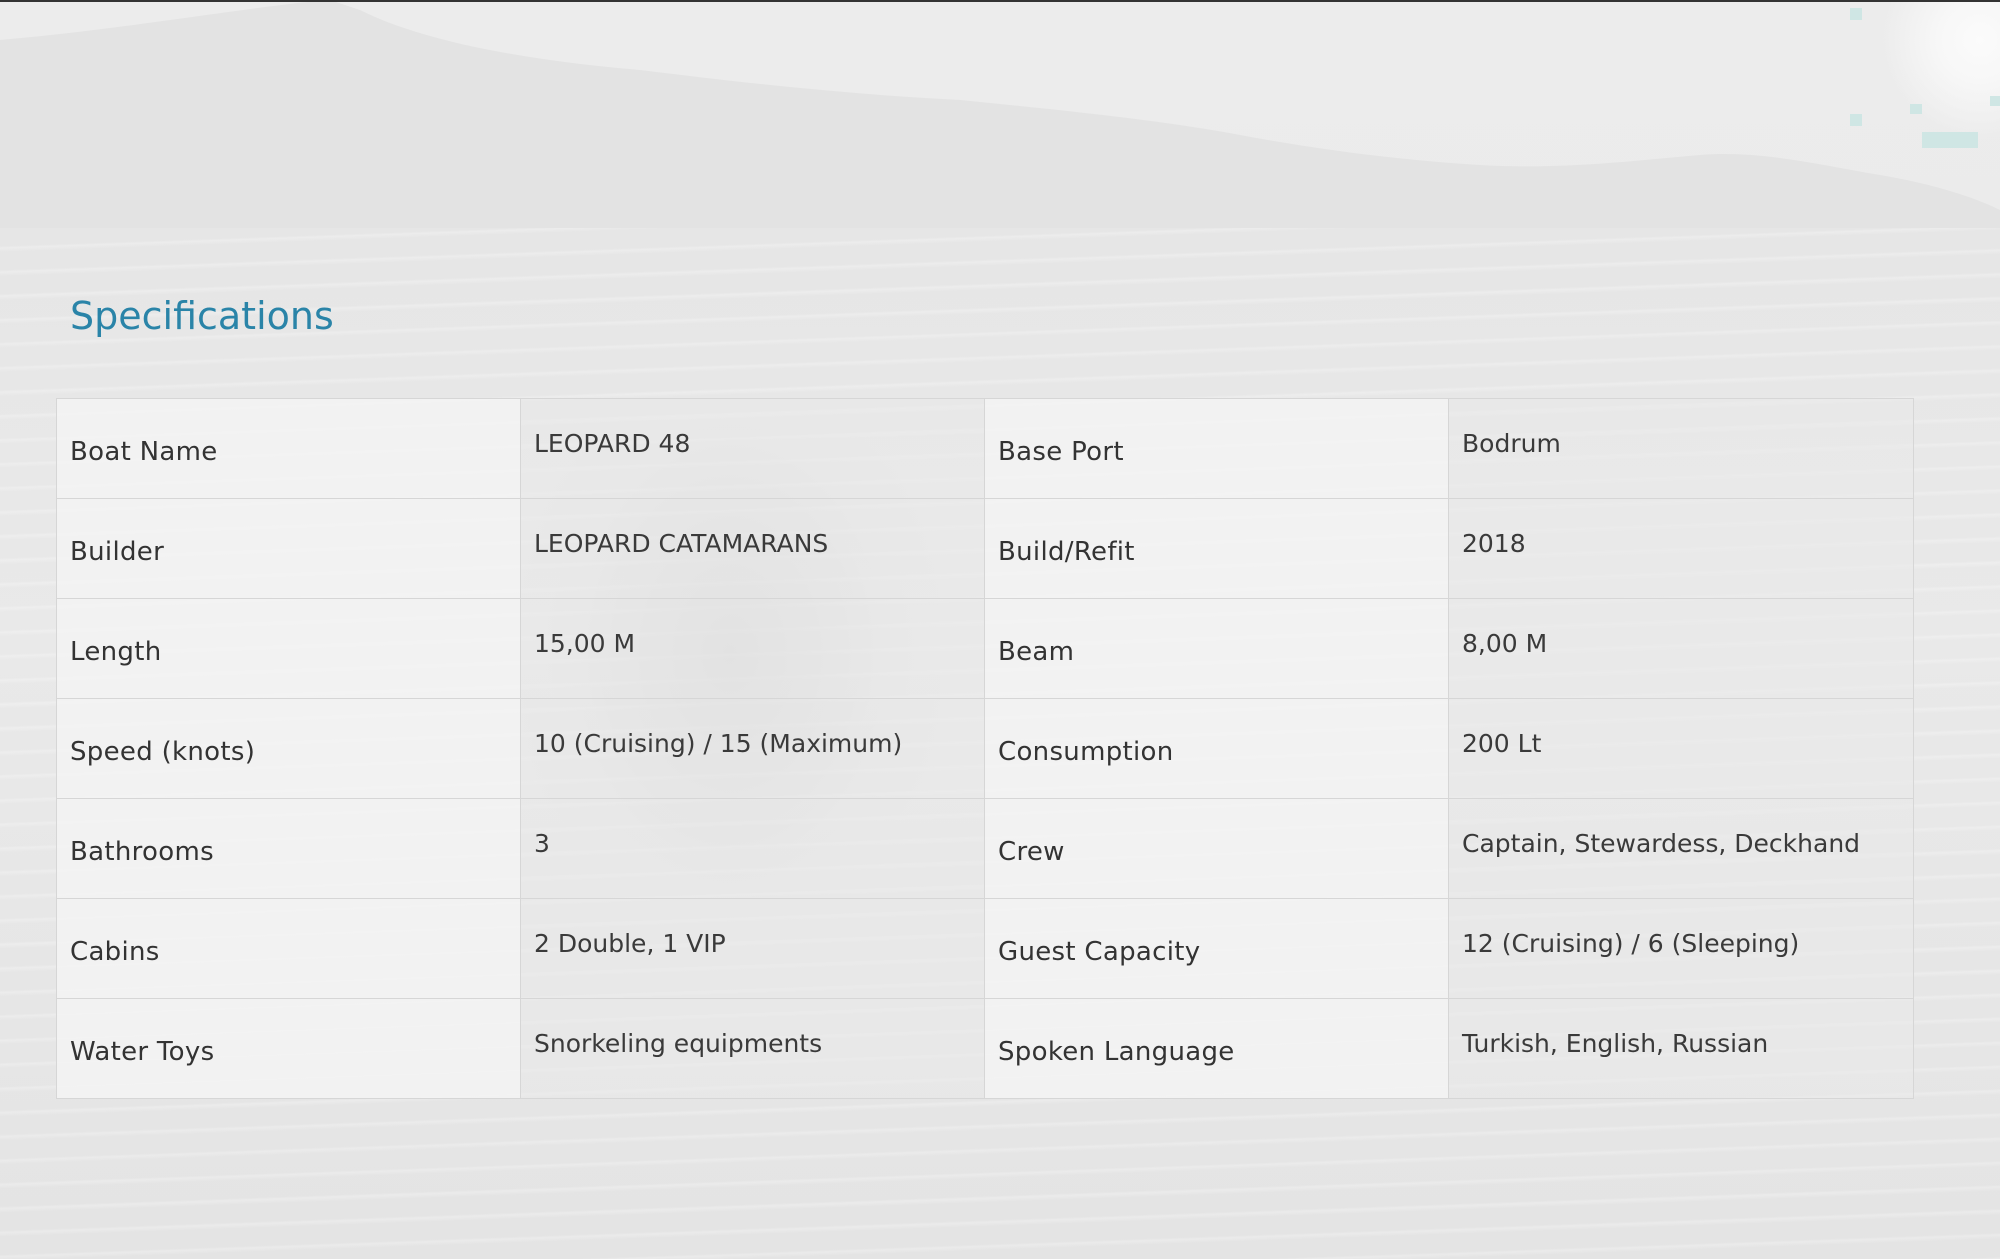 The image size is (2000, 1259). Describe the element at coordinates (752, 748) in the screenshot. I see `spec-value: 10 (Cruising) / 15 (Maximum)` at that location.